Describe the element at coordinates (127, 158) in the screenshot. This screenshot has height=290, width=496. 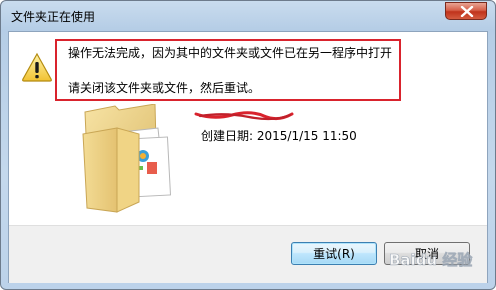
I see `folder-icon` at that location.